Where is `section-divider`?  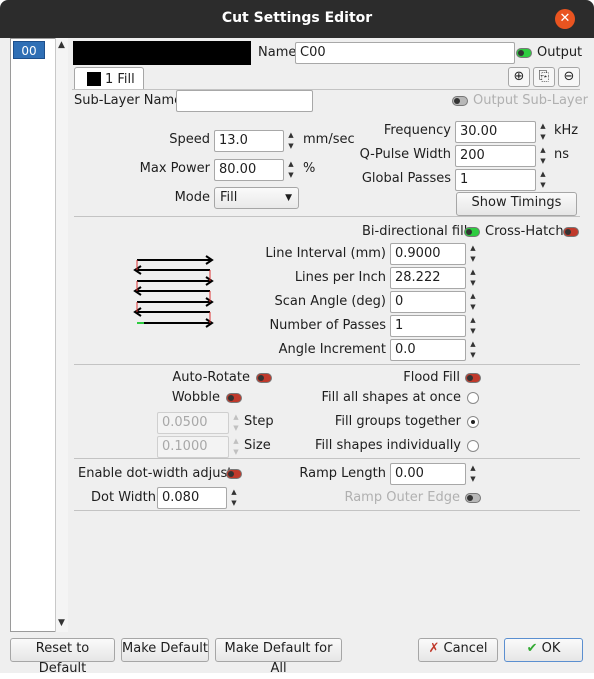 section-divider is located at coordinates (327, 216).